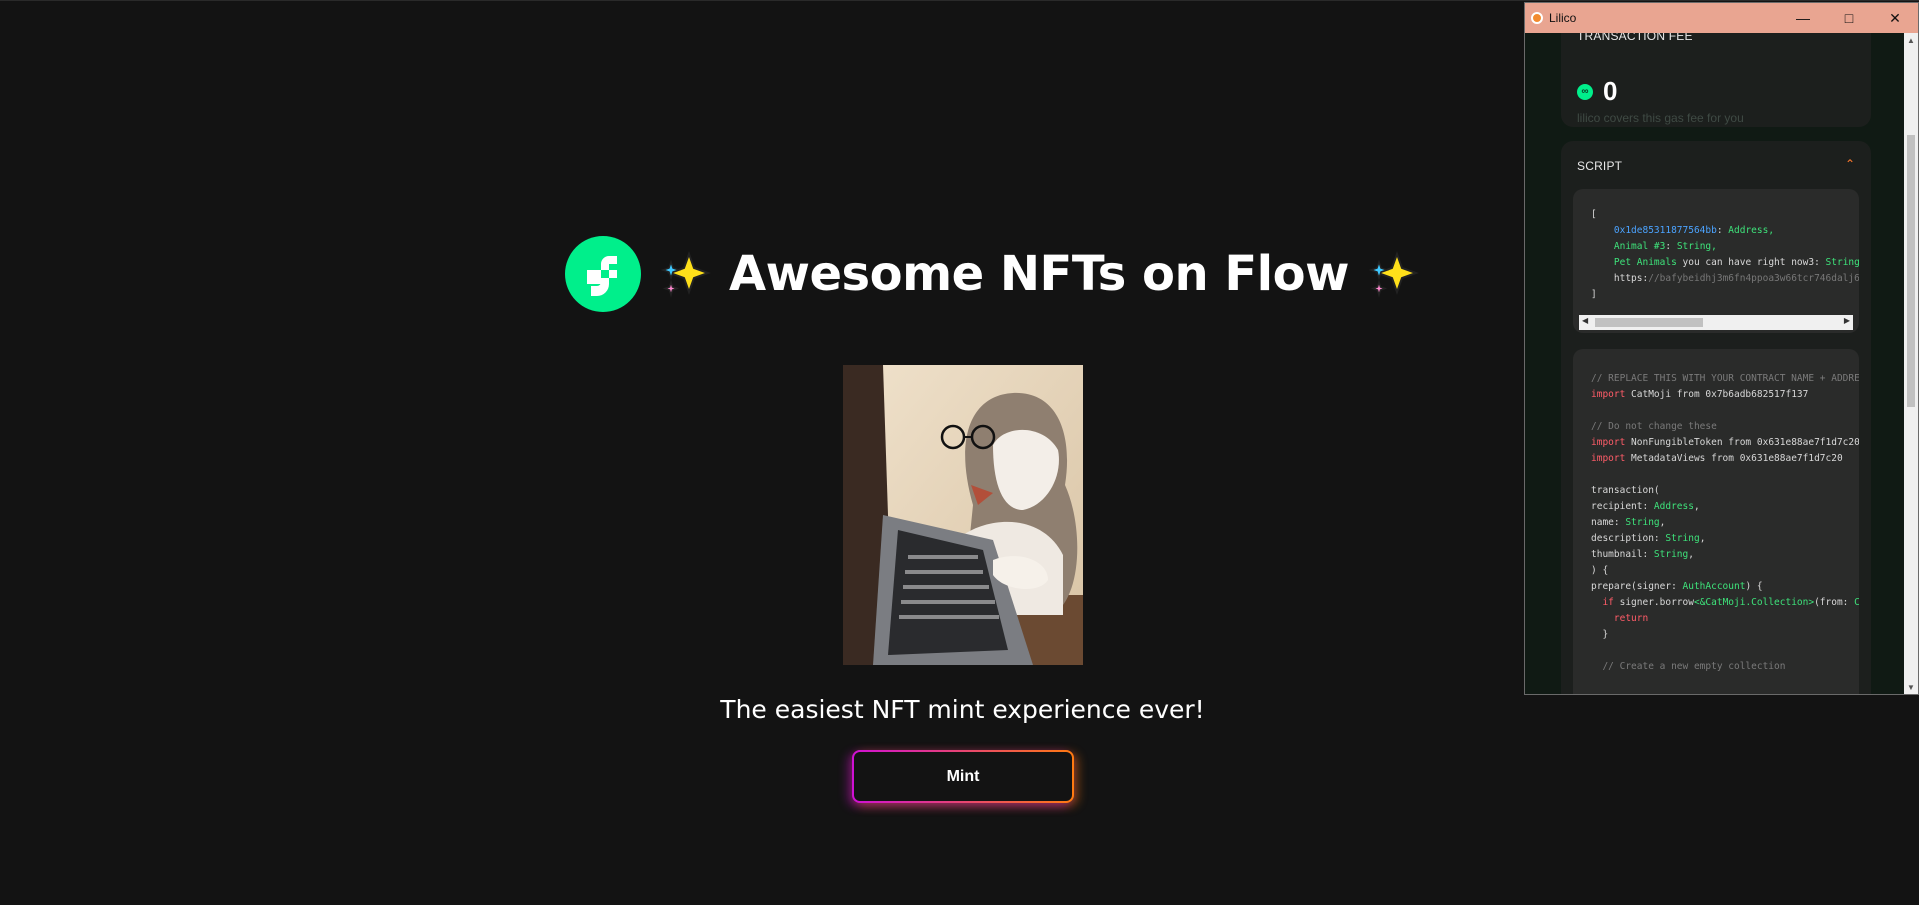 The height and width of the screenshot is (905, 1919). Describe the element at coordinates (1714, 586) in the screenshot. I see `code-type: AuthAccount` at that location.